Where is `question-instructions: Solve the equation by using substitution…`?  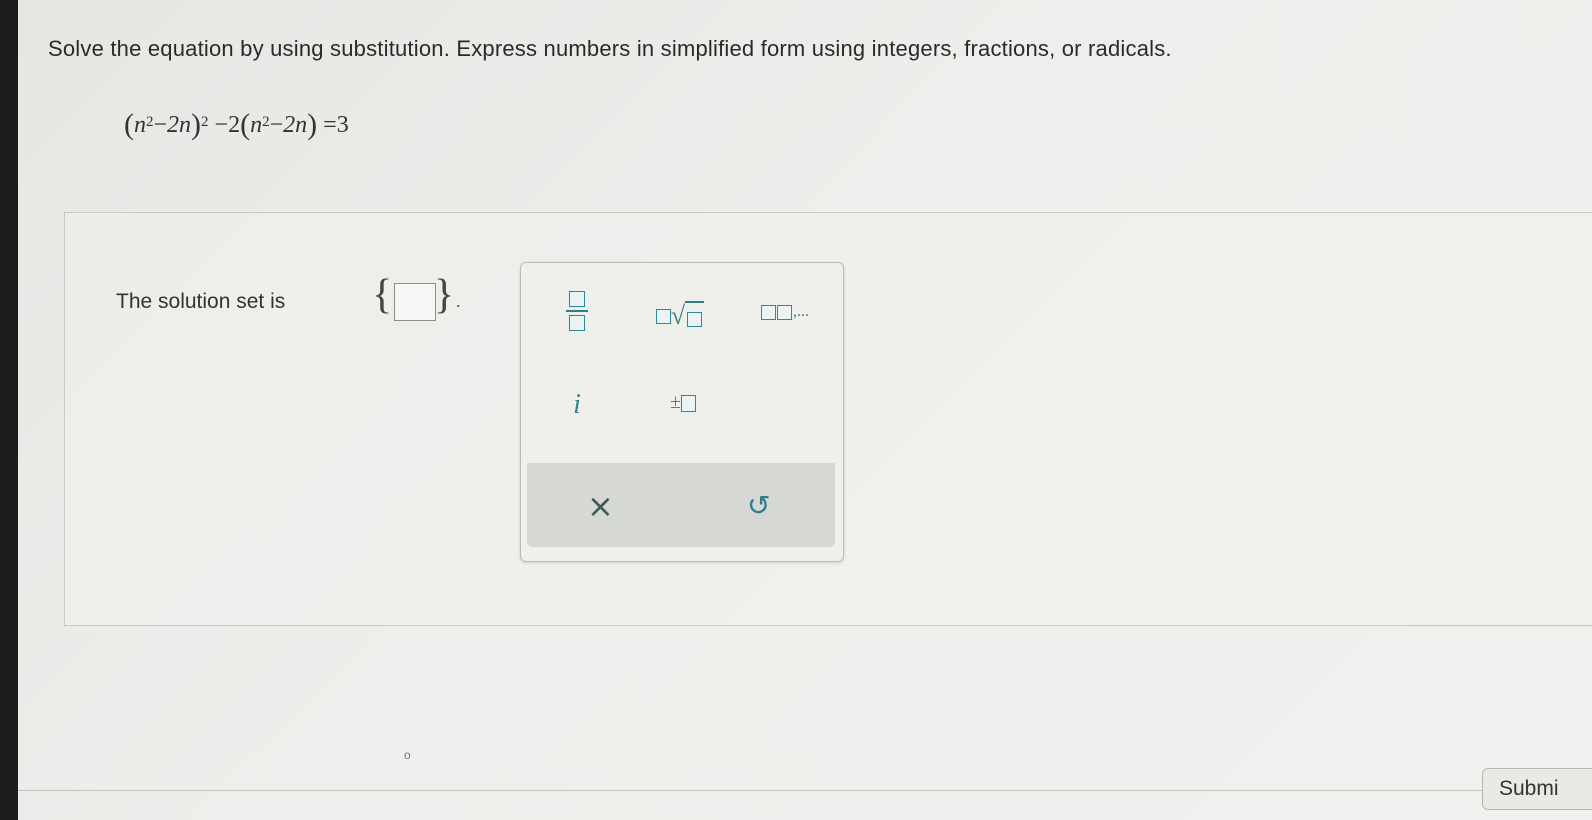
question-instructions: Solve the equation by using substitution… is located at coordinates (610, 48).